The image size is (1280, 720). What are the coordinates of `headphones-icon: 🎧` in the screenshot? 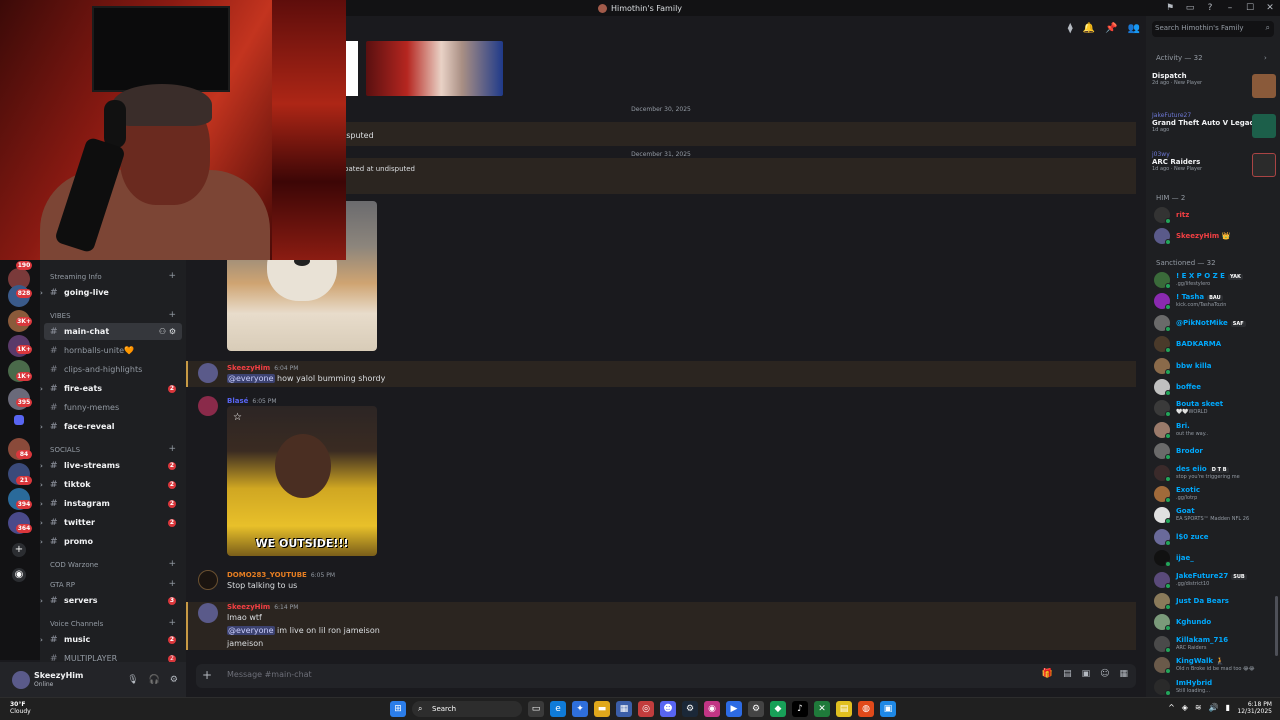 It's located at (154, 680).